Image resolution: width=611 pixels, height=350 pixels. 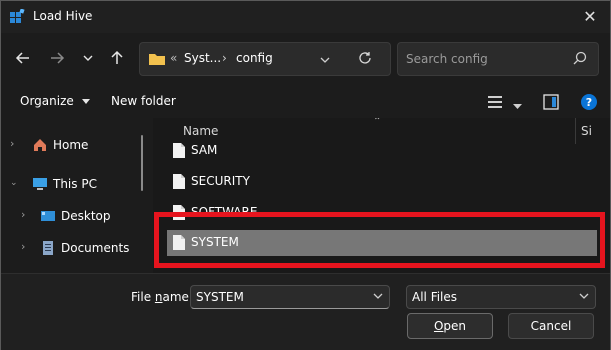 I want to click on help-icon: ?, so click(x=589, y=103).